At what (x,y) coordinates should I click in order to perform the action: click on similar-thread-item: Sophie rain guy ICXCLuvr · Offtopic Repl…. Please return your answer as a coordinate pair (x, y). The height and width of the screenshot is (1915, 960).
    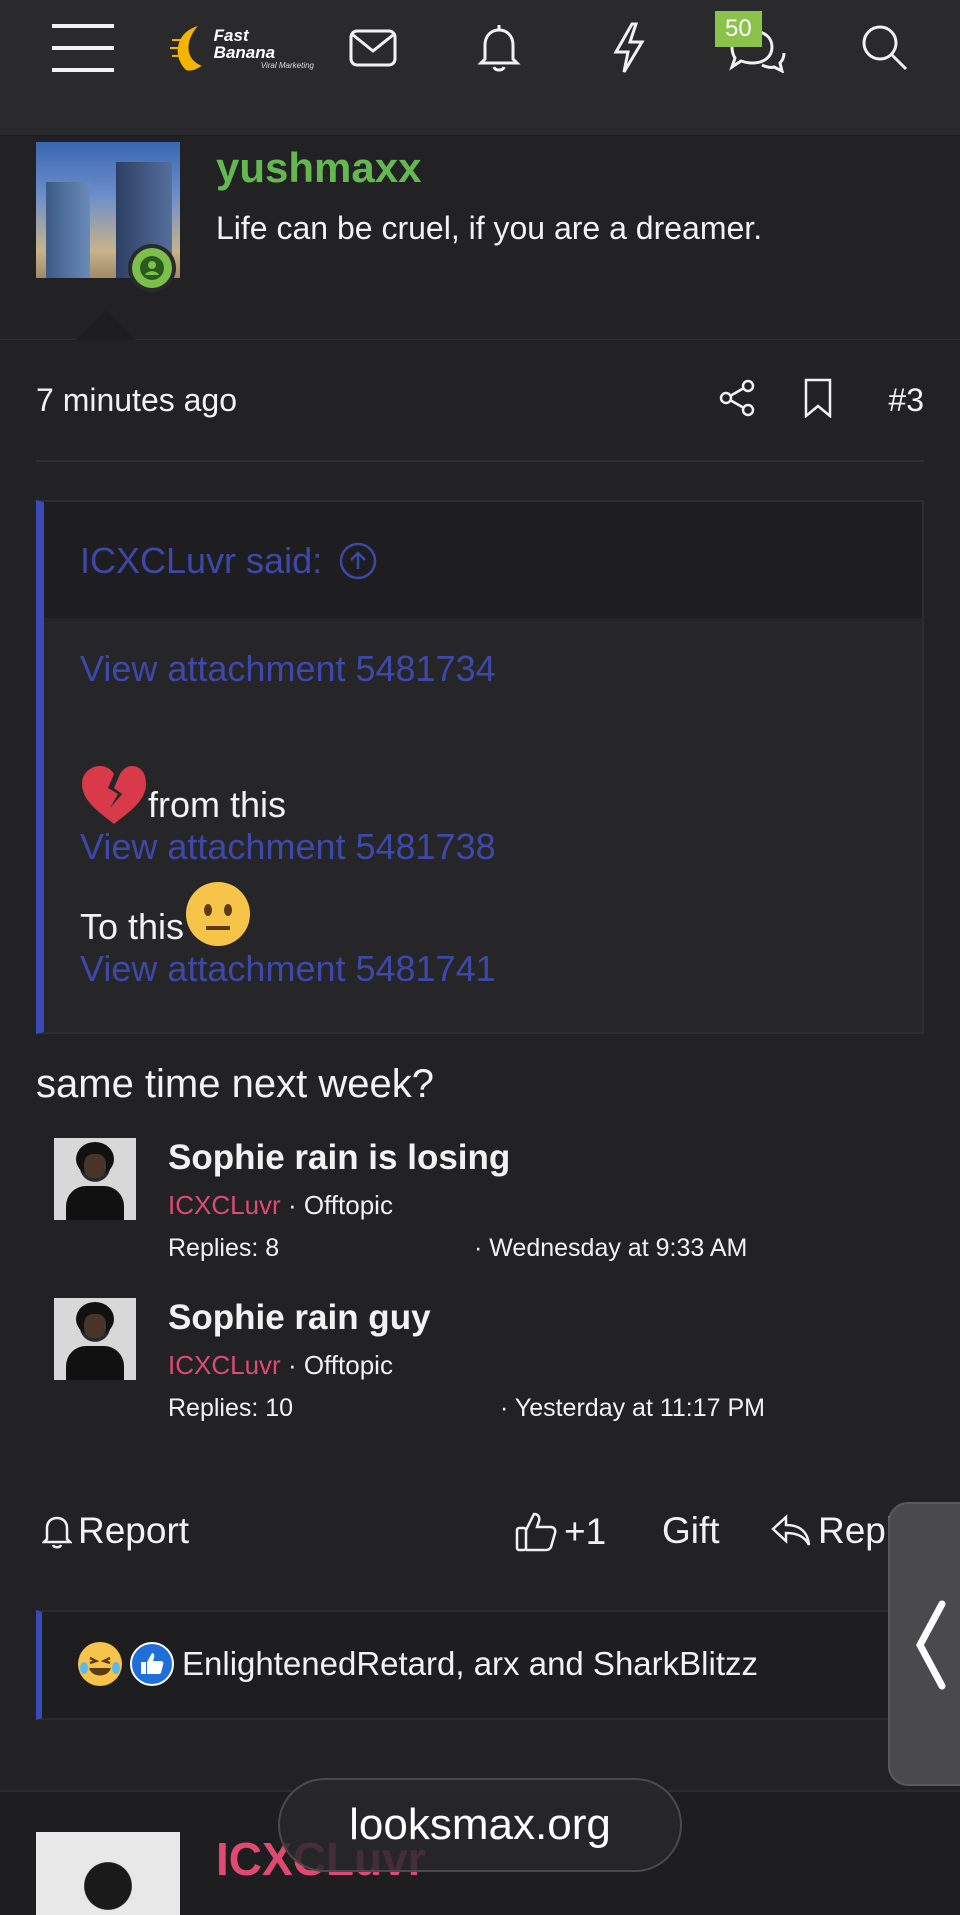
    Looking at the image, I should click on (484, 1368).